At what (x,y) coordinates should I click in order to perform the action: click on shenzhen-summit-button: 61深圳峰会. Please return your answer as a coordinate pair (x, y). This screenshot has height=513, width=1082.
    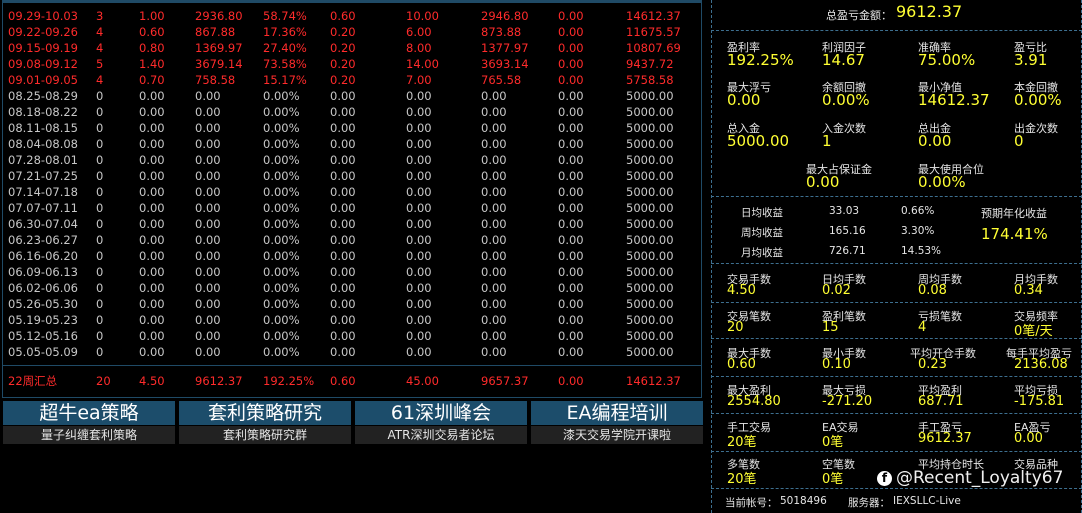
    Looking at the image, I should click on (441, 413).